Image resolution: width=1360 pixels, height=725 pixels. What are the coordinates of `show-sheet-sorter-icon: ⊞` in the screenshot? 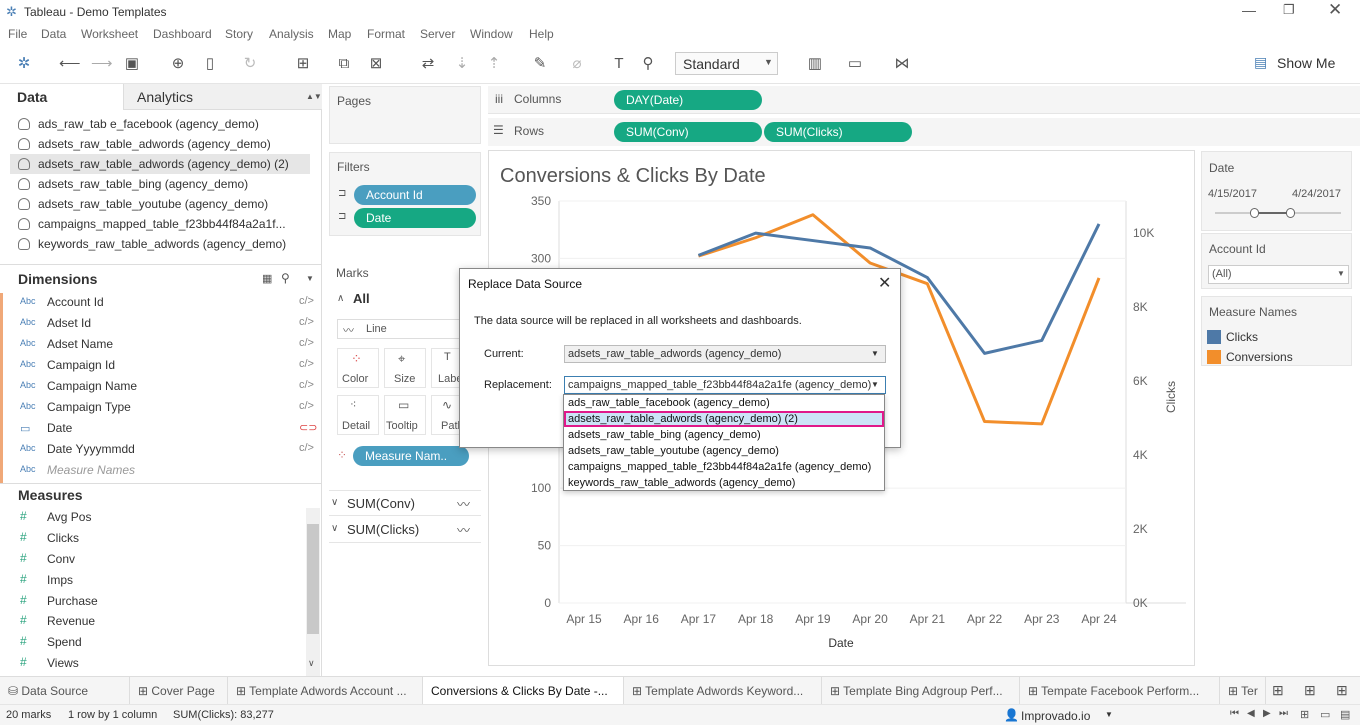 It's located at (1304, 714).